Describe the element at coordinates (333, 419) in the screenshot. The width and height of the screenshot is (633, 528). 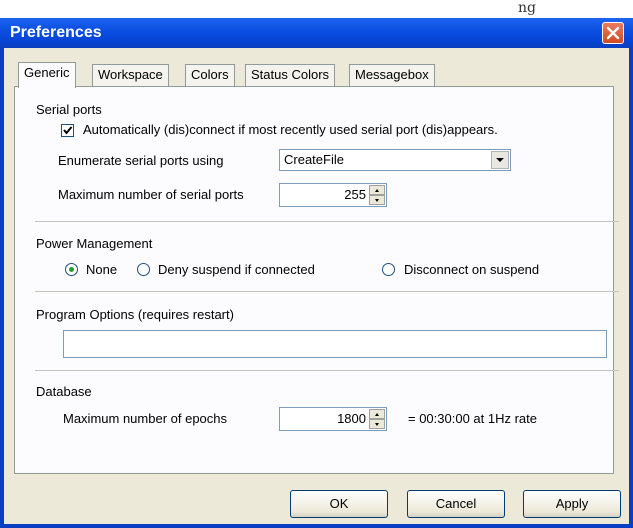
I see `max-epochs-spinbox: 1800` at that location.